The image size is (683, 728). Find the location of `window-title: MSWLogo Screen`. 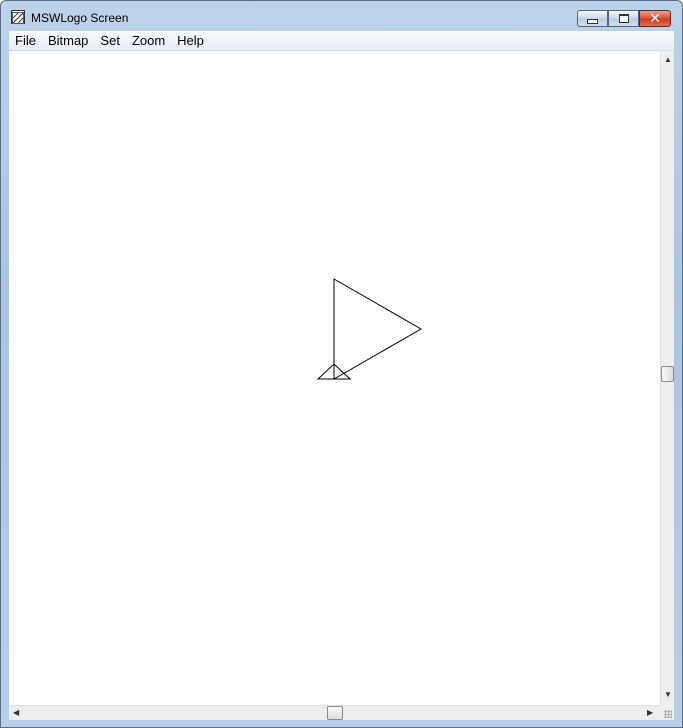

window-title: MSWLogo Screen is located at coordinates (80, 18).